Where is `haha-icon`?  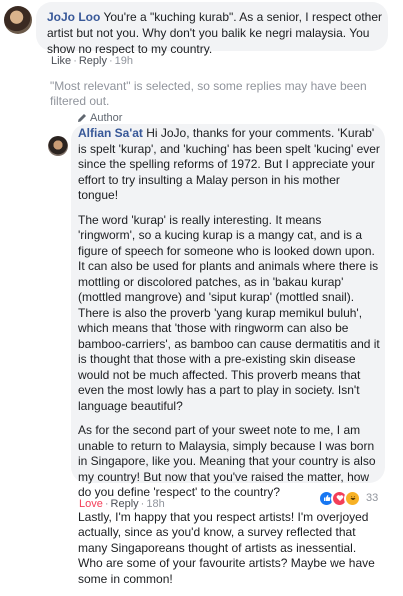 haha-icon is located at coordinates (352, 498).